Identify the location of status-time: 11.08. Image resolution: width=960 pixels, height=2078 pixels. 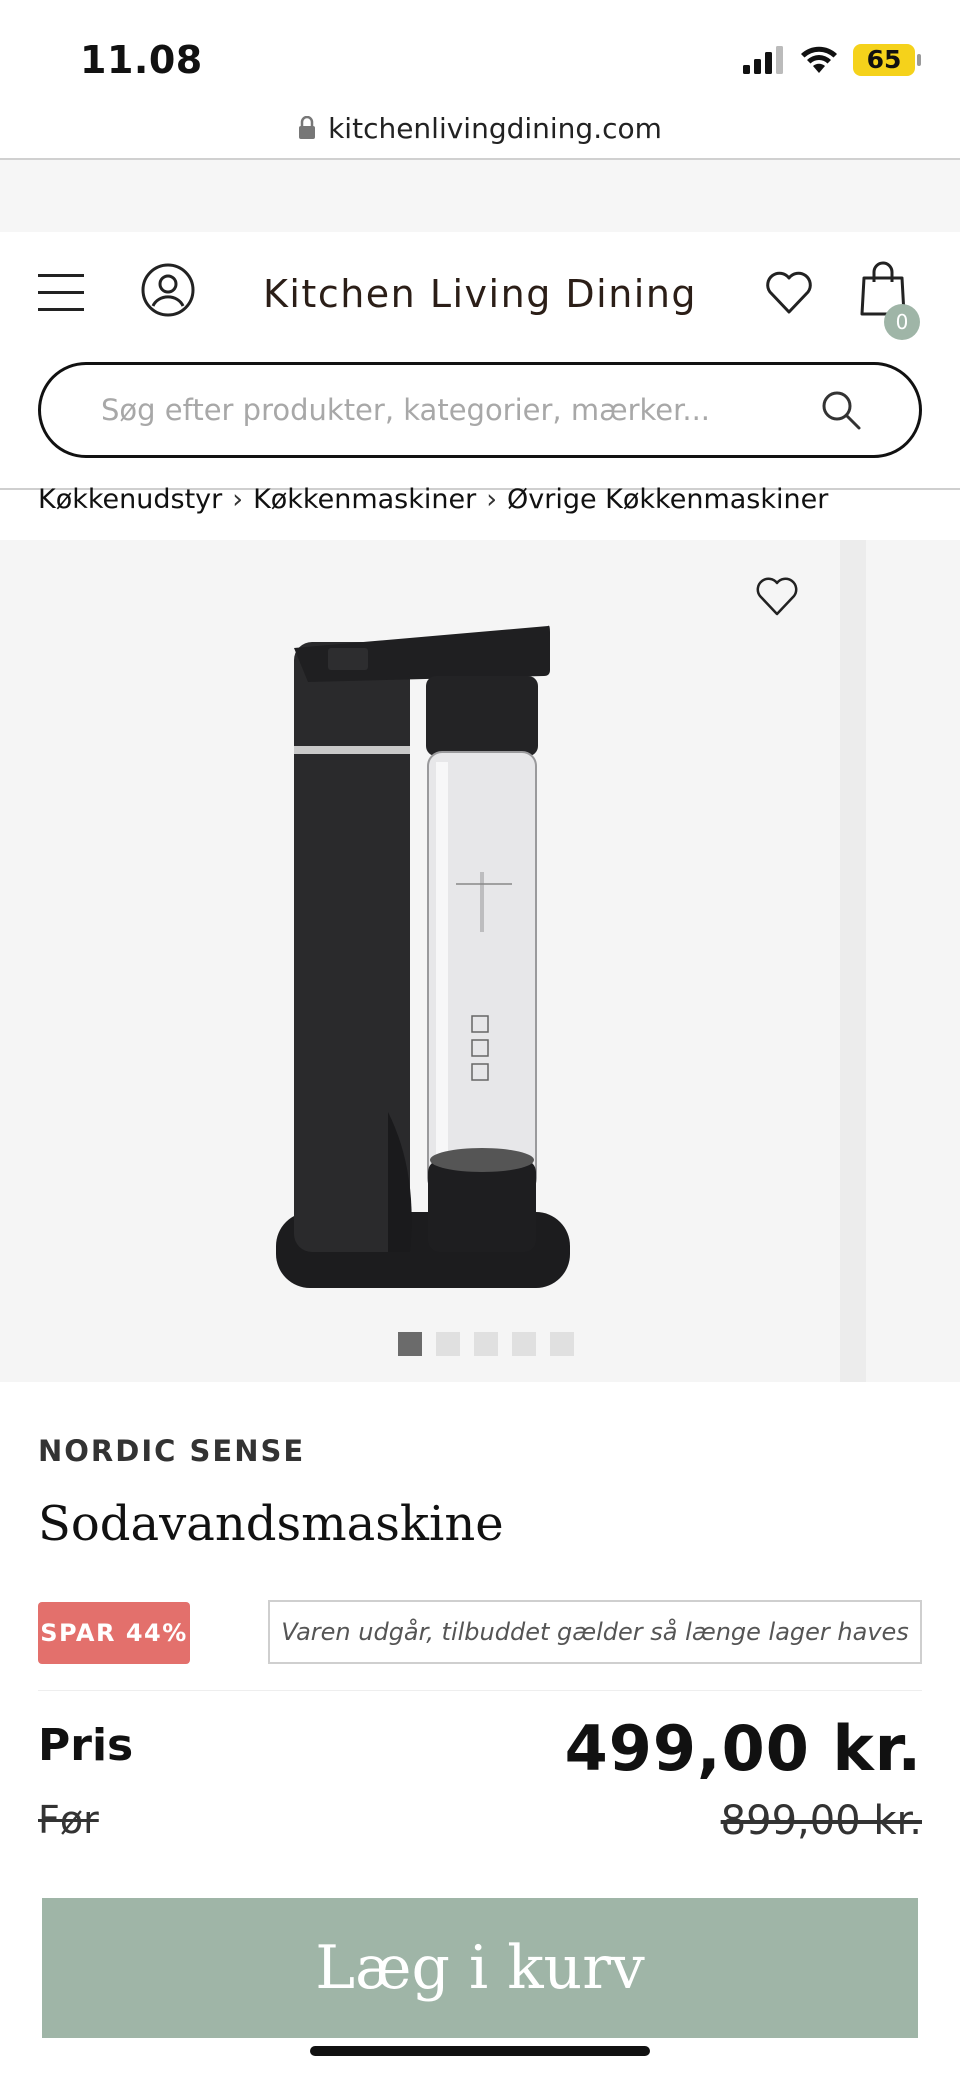
(141, 60).